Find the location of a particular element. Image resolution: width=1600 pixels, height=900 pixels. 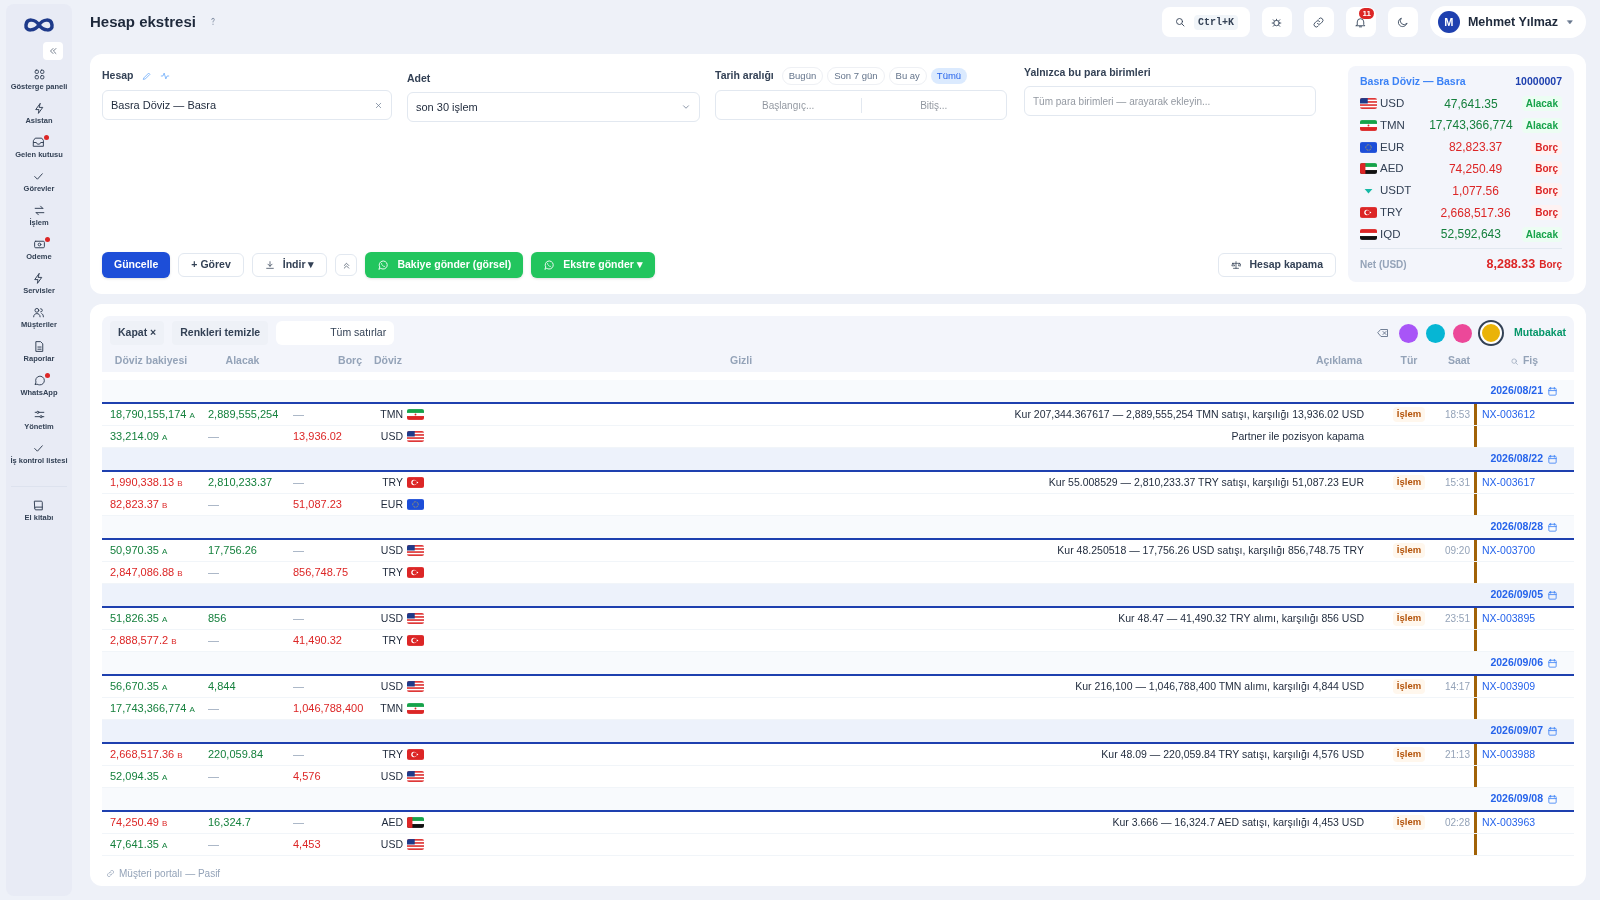

table-cell: Kur 55.008529 — 2,810,233.37 TRY satışı, karşılığı 51,087.23 EUR is located at coordinates (1206, 482).